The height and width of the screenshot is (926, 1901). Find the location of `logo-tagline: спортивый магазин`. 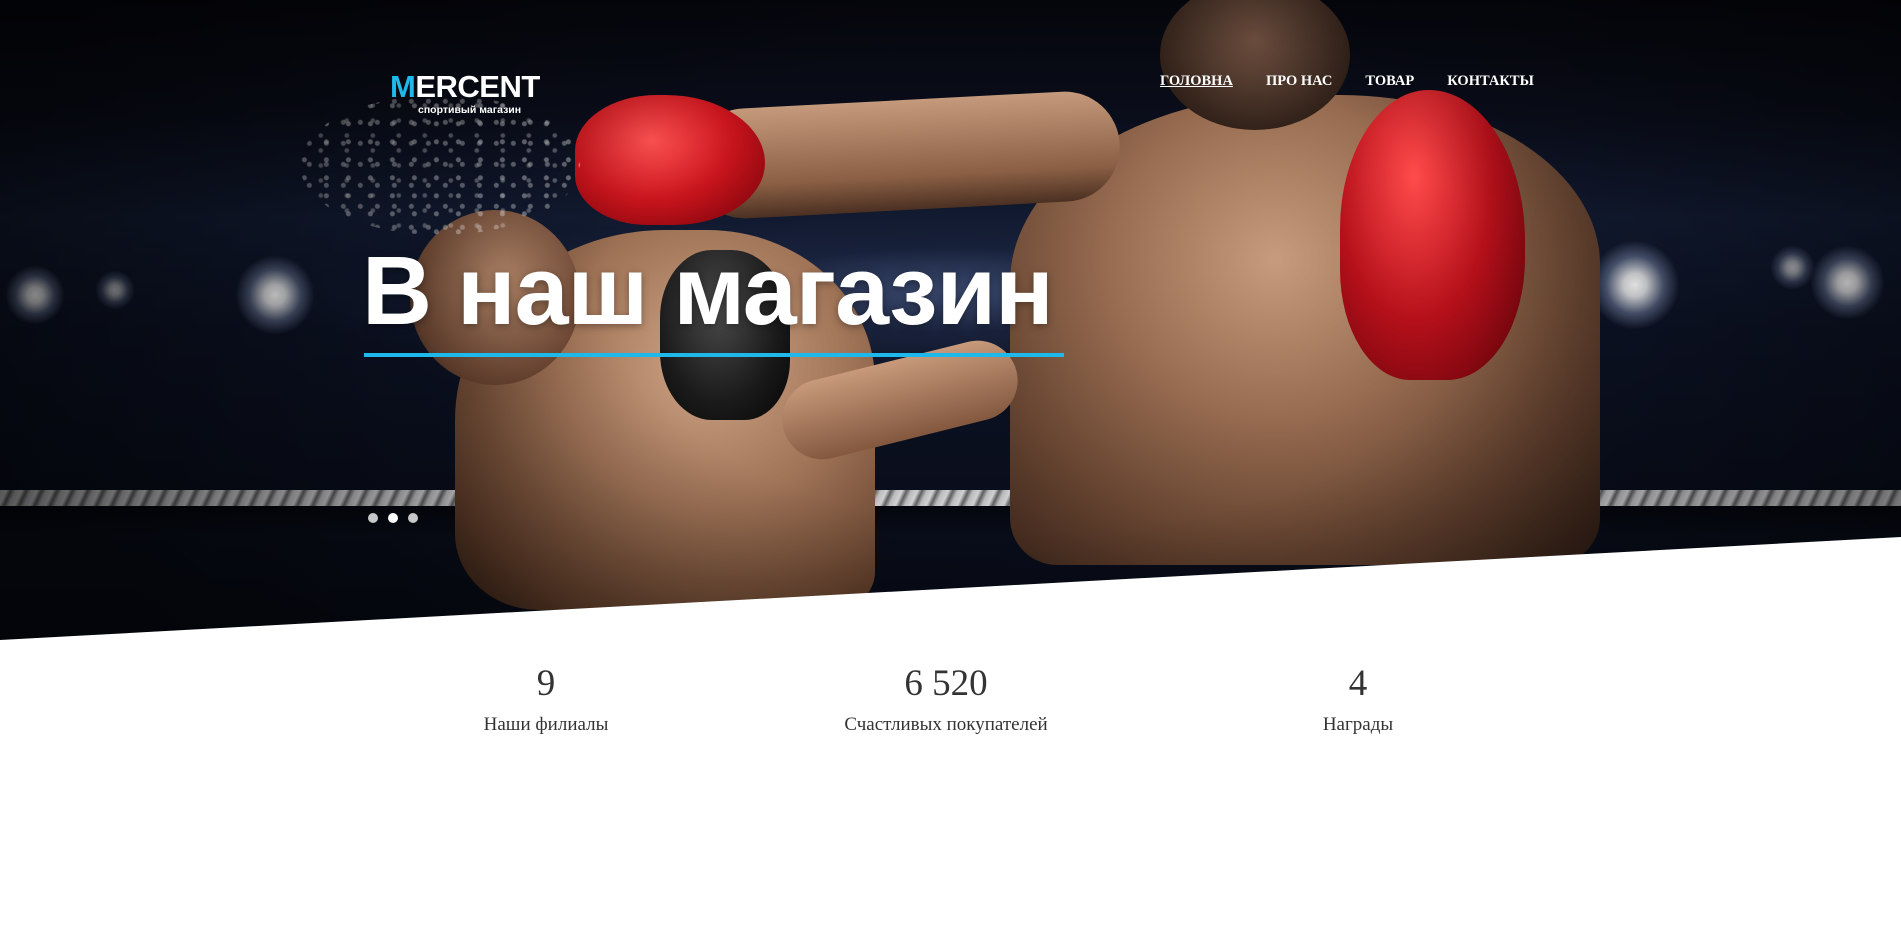

logo-tagline: спортивый магазин is located at coordinates (470, 110).